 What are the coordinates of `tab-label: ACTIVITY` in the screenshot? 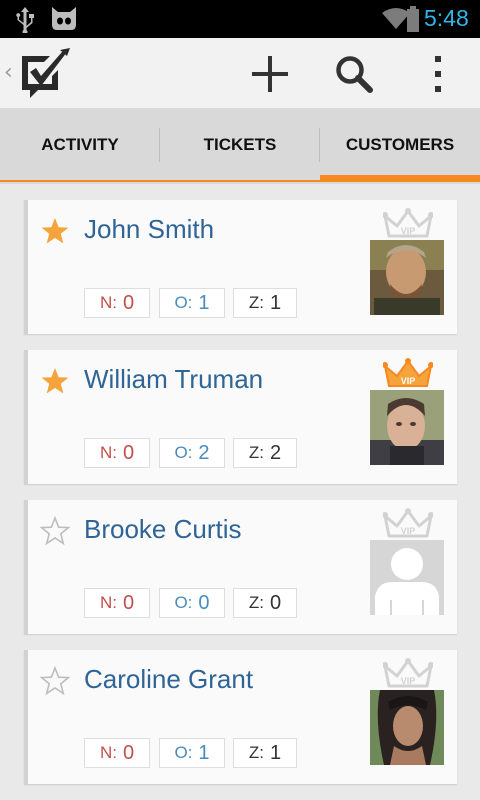 It's located at (80, 144).